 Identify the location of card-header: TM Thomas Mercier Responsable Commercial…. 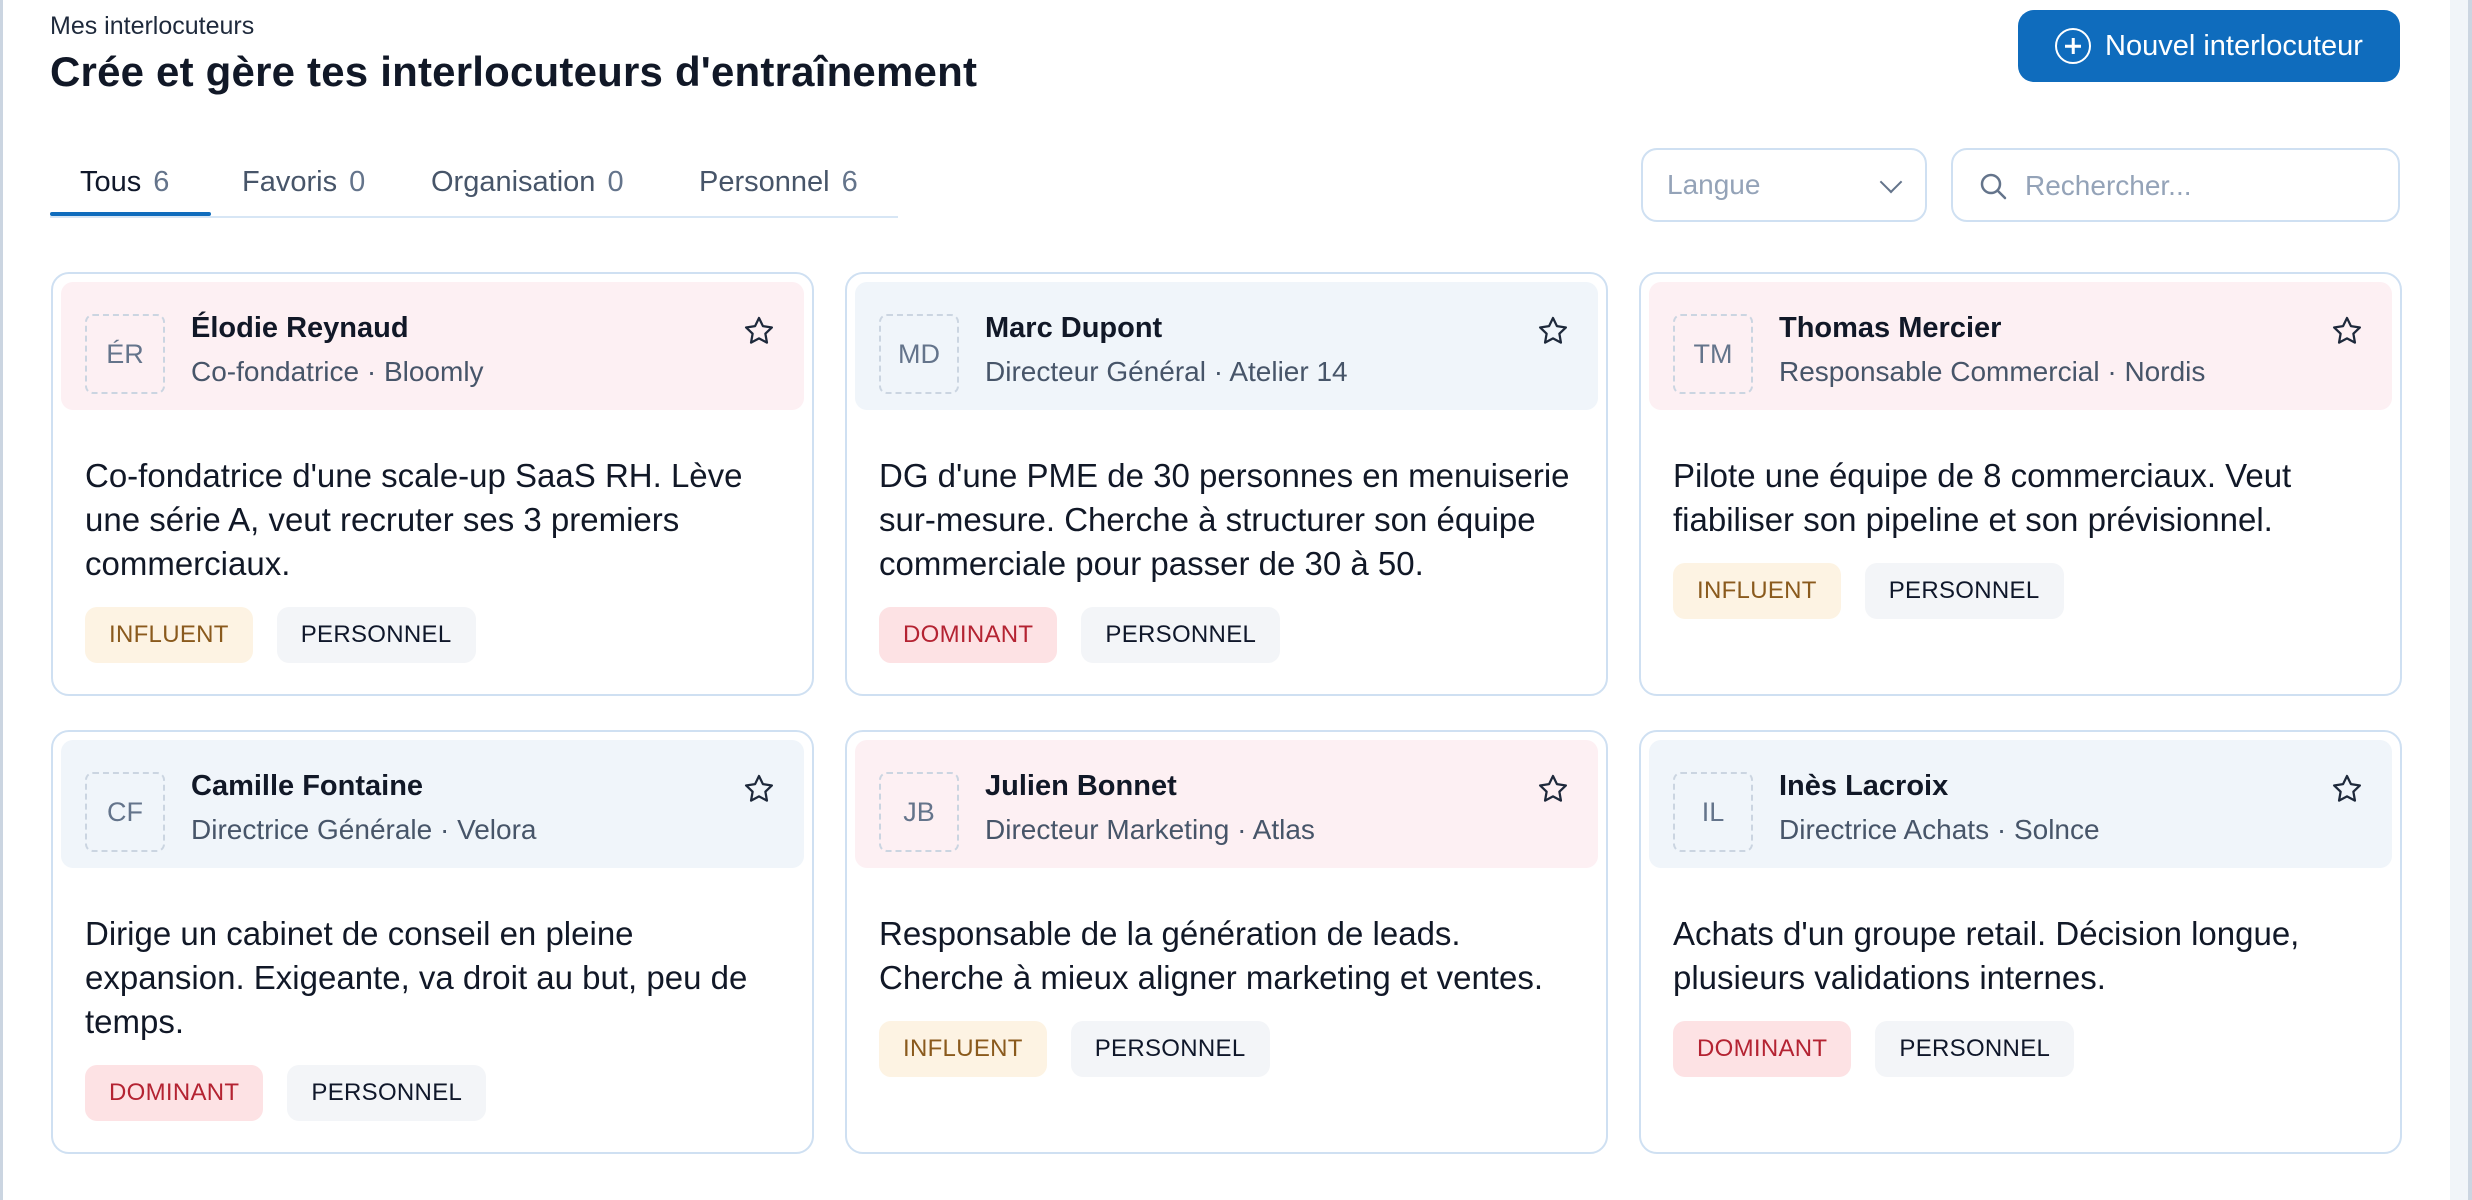
(2020, 346).